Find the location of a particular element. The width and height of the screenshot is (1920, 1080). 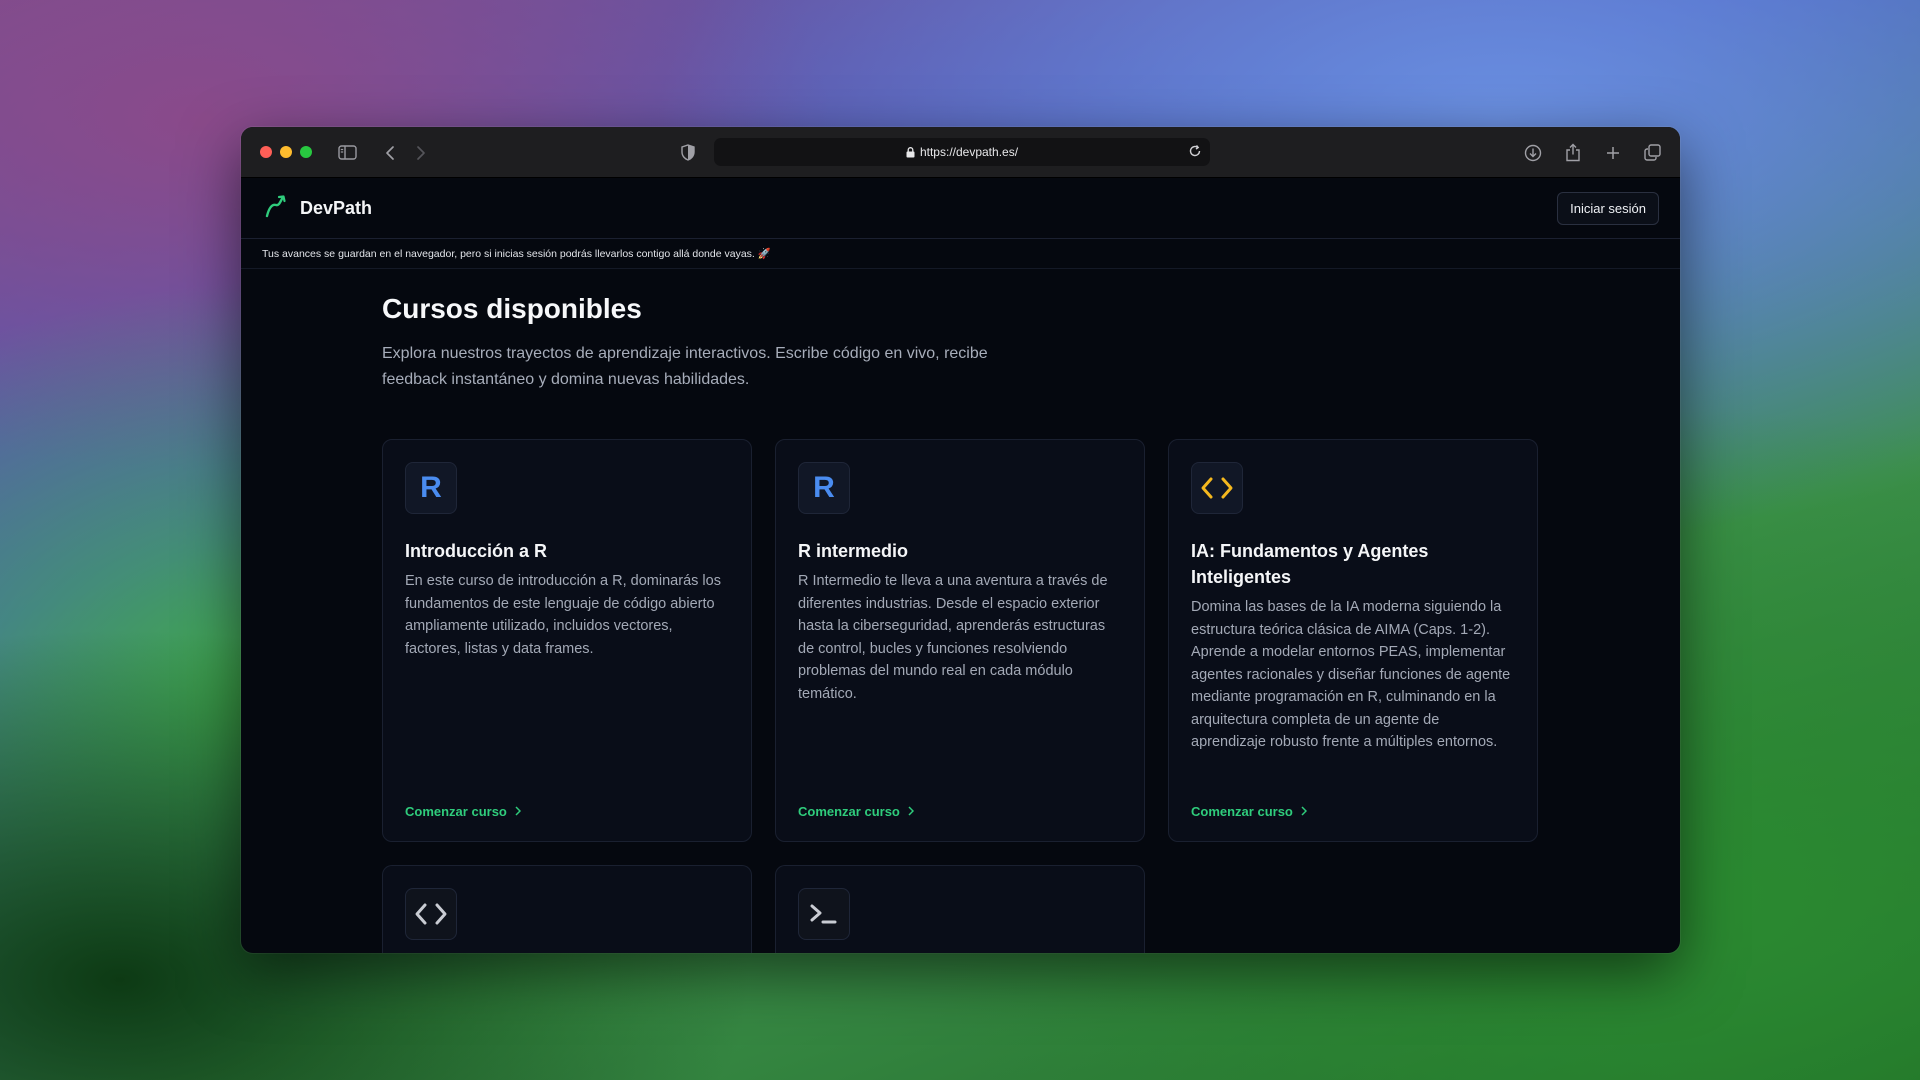

brand-name: DevPath is located at coordinates (336, 207).